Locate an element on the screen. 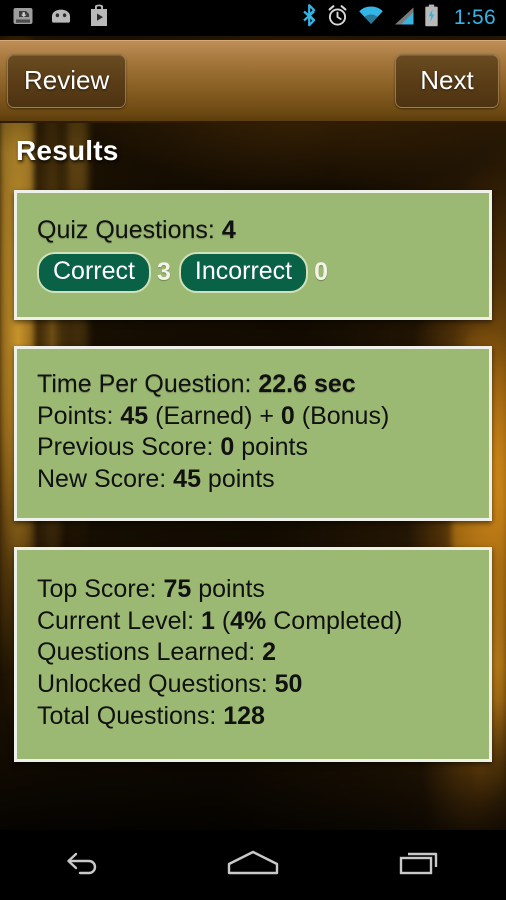  top-score-suffix: points is located at coordinates (228, 588).